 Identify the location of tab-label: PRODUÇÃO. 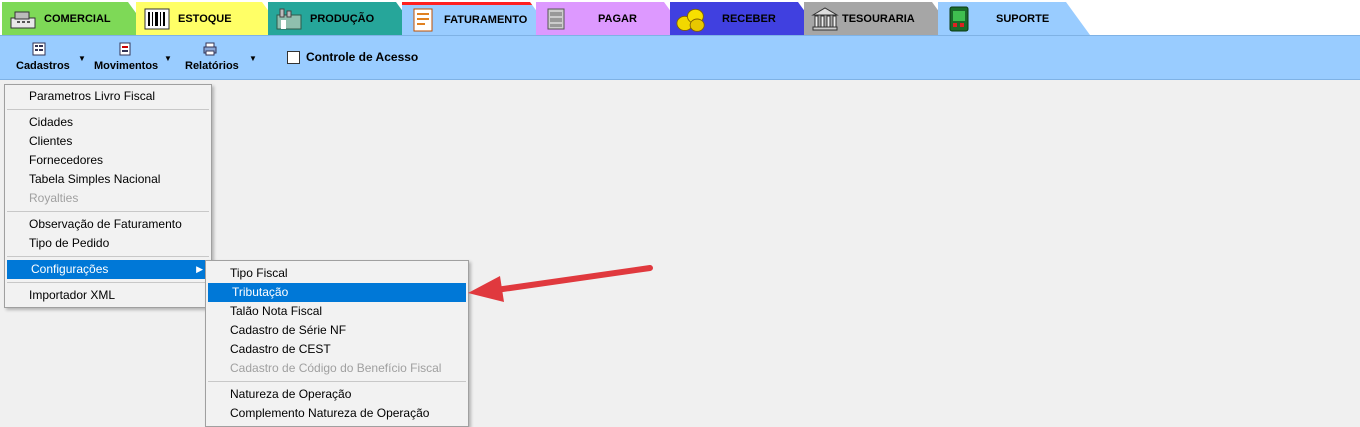
(342, 18).